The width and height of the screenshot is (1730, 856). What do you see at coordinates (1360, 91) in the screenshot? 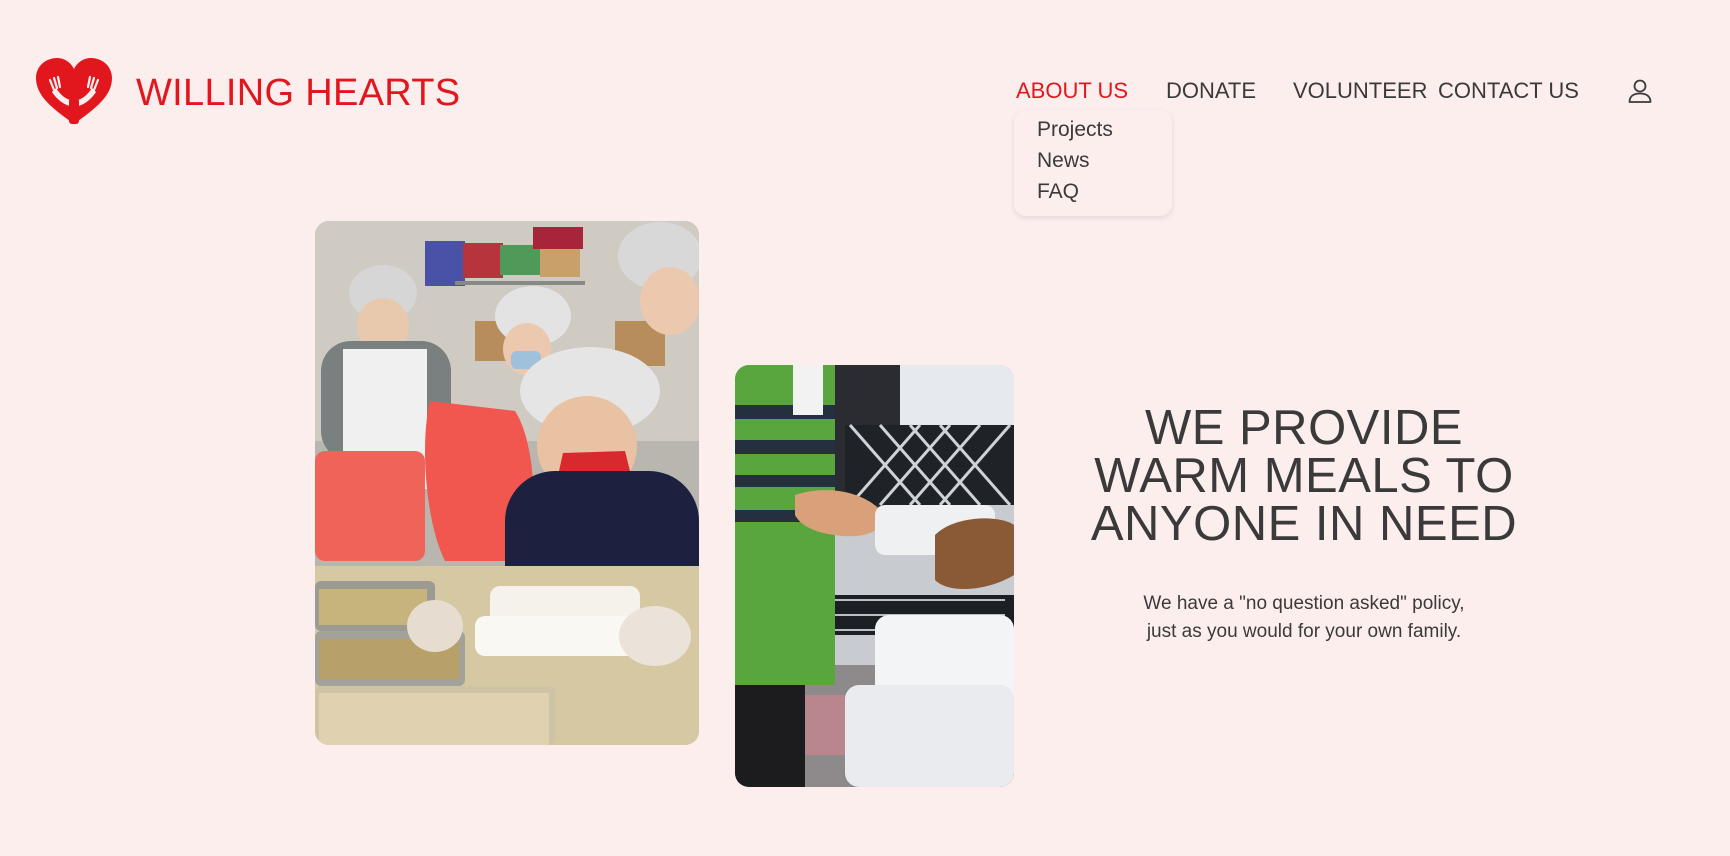
I see `nav-volunteer: VOLUNTEER` at bounding box center [1360, 91].